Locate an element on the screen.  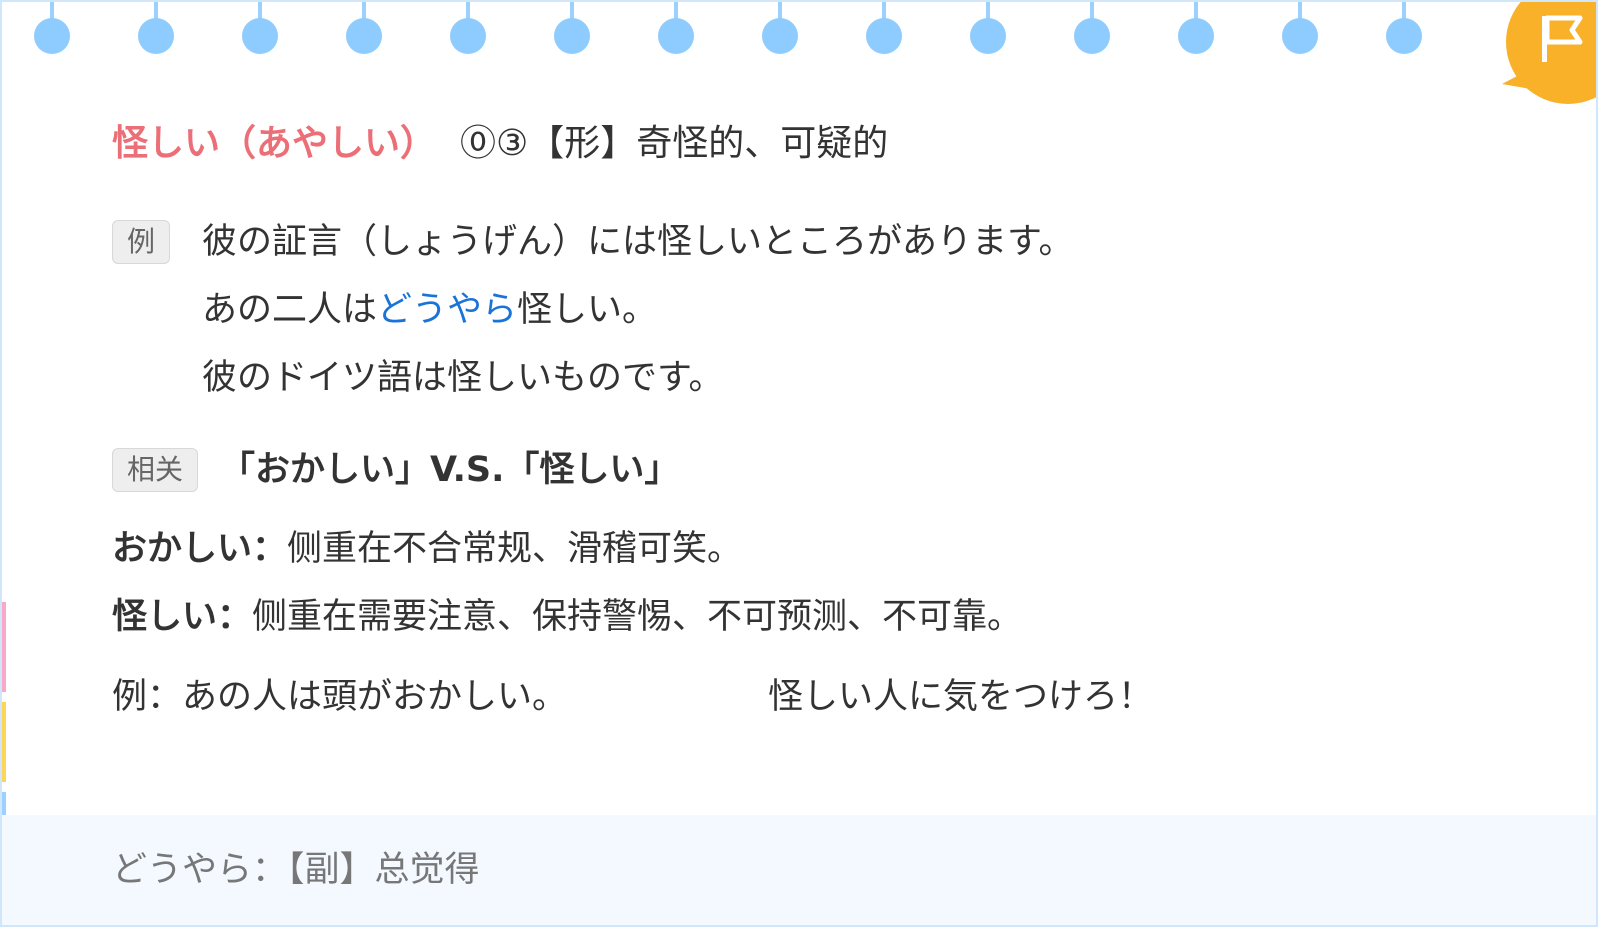
binder-rings is located at coordinates (799, 32).